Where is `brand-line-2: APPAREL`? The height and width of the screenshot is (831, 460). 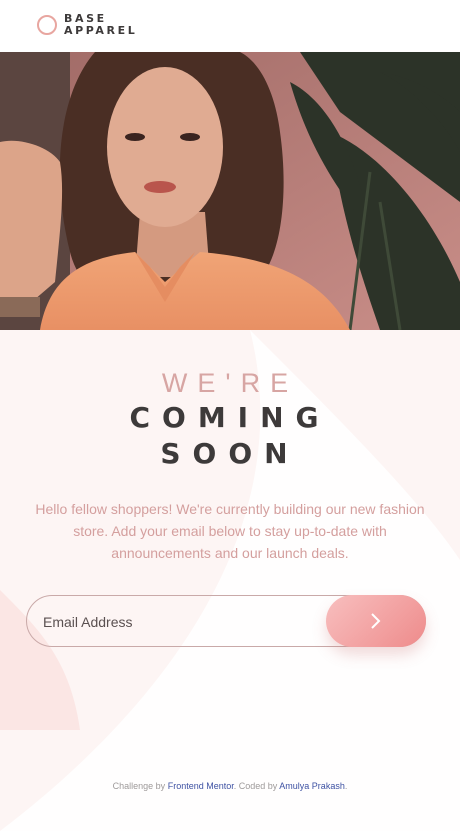
brand-line-2: APPAREL is located at coordinates (101, 30).